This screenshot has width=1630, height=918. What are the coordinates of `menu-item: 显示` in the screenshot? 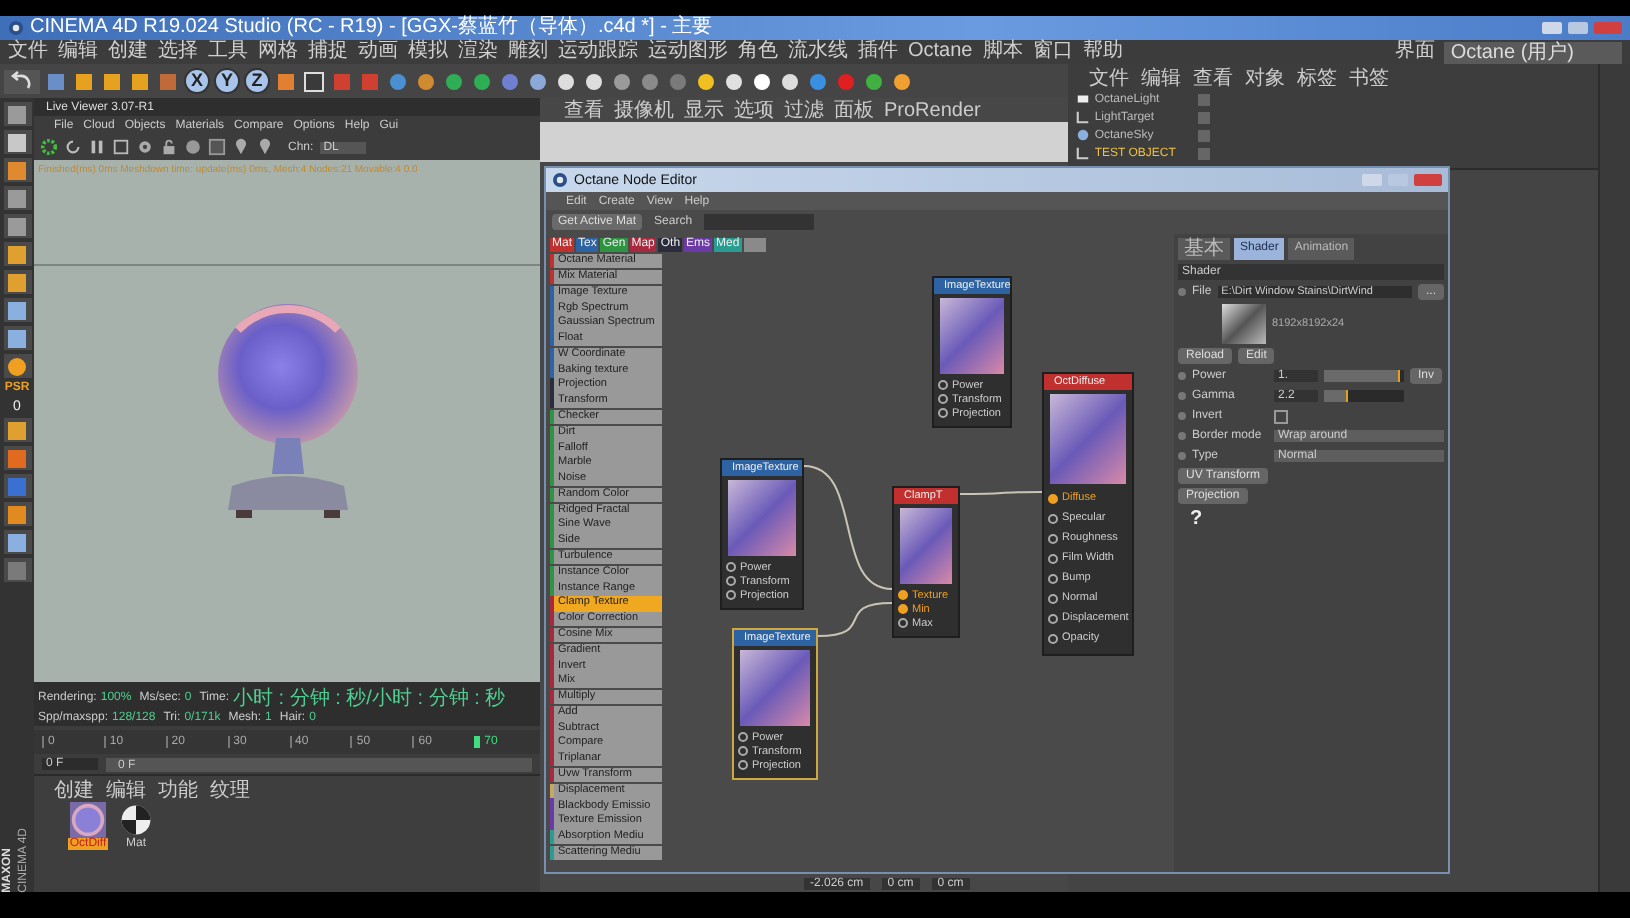 It's located at (704, 110).